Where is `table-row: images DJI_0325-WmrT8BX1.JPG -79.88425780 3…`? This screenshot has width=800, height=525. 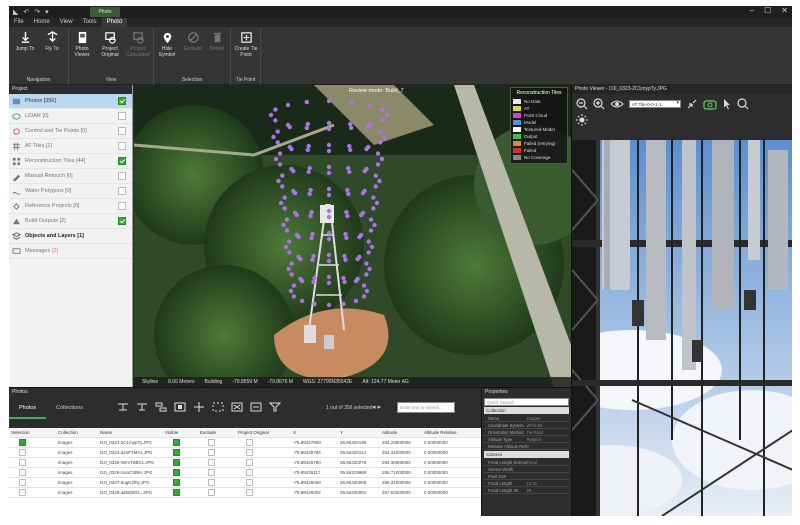
table-row: images DJI_0325-WmrT8BX1.JPG -79.88425780 3… is located at coordinates (245, 463).